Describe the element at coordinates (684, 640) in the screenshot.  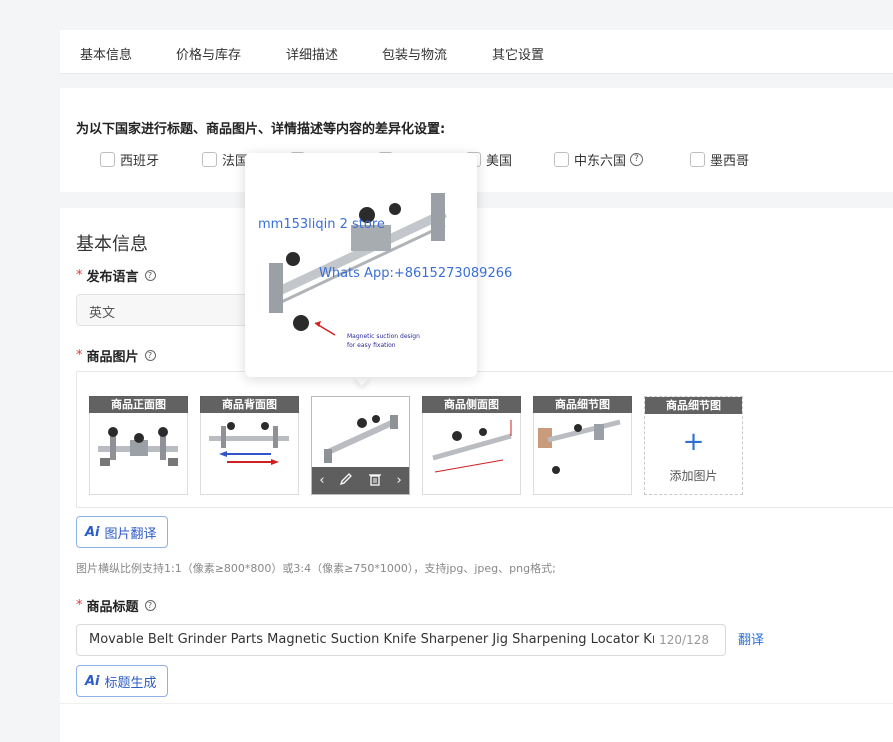
I see `title-char-count: 120/128` at that location.